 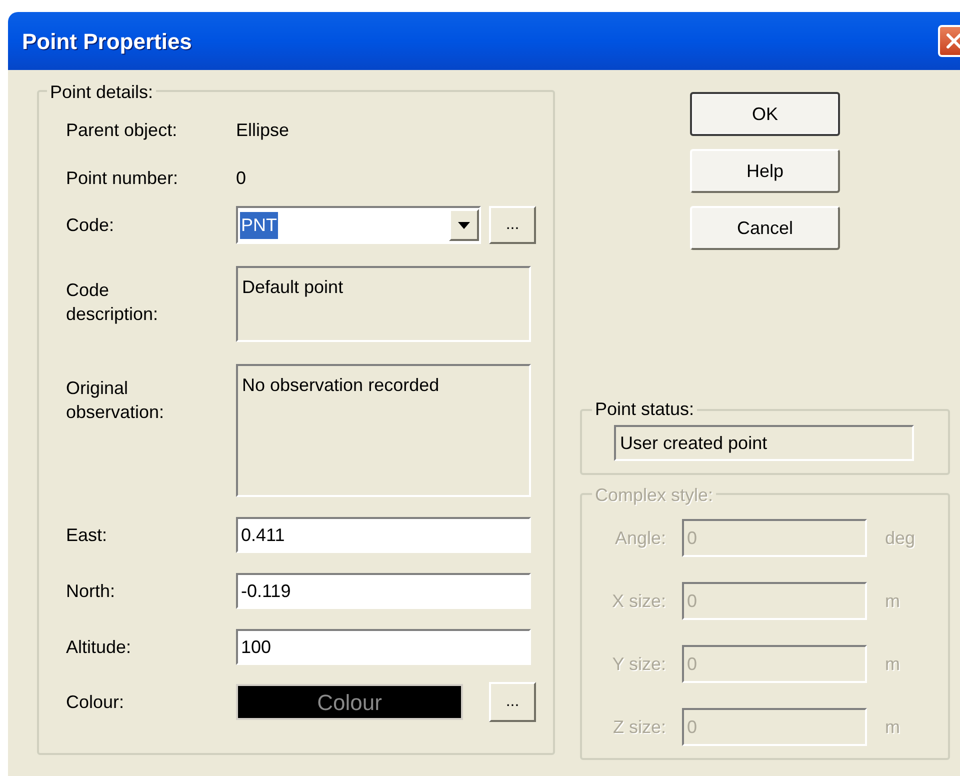 What do you see at coordinates (349, 702) in the screenshot?
I see `colour-button: Colour` at bounding box center [349, 702].